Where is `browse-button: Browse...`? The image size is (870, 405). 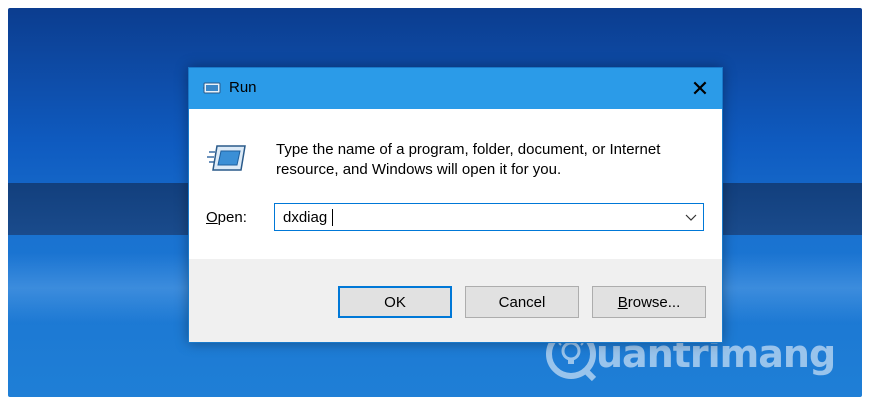
browse-button: Browse... is located at coordinates (649, 302).